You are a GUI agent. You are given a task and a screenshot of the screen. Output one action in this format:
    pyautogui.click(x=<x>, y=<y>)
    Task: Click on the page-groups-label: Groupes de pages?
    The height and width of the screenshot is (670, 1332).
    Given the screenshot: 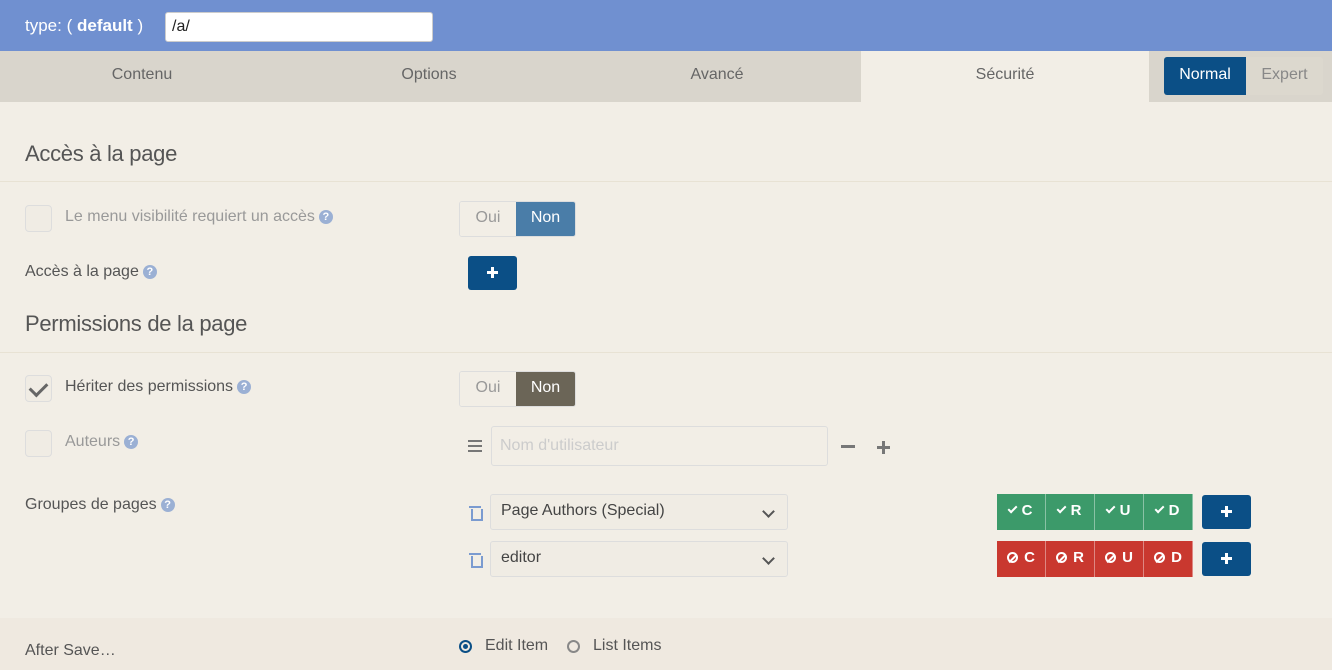 What is the action you would take?
    pyautogui.click(x=100, y=505)
    